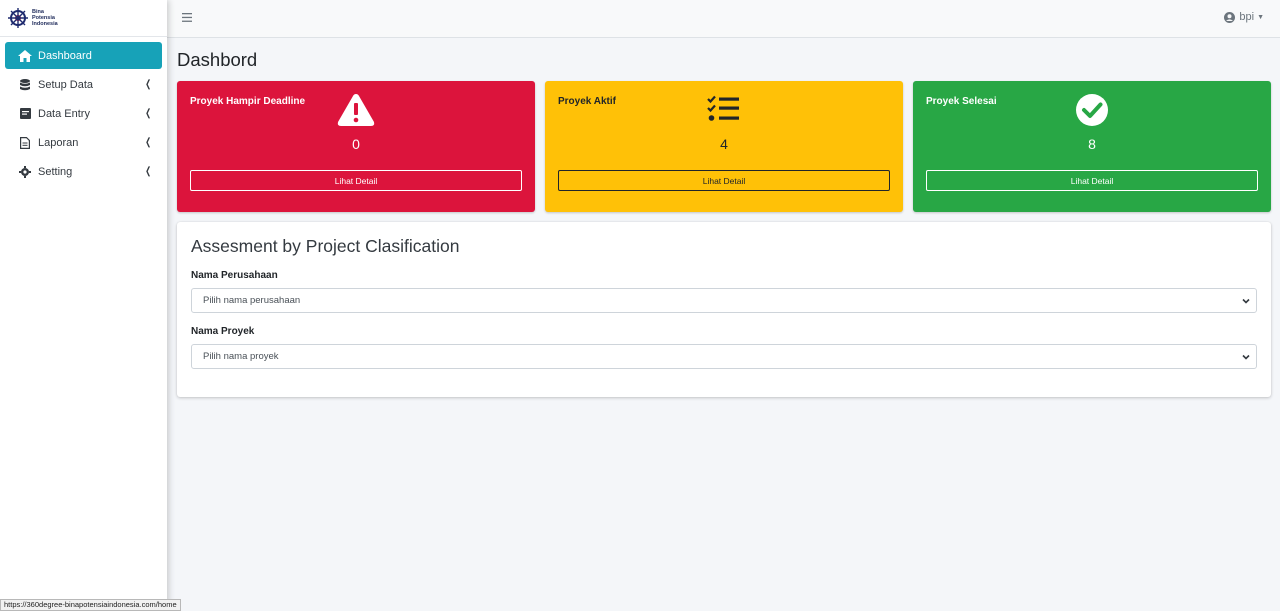 This screenshot has height=611, width=1280. I want to click on sidebar-item-label: Laporan, so click(58, 142).